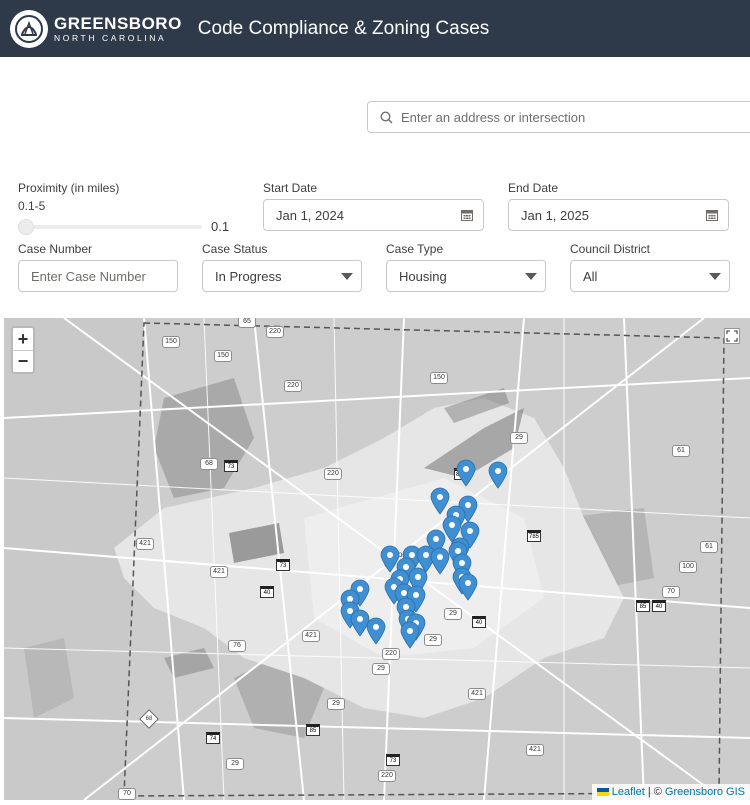 The image size is (750, 805). I want to click on ukraine-flag-icon, so click(602, 792).